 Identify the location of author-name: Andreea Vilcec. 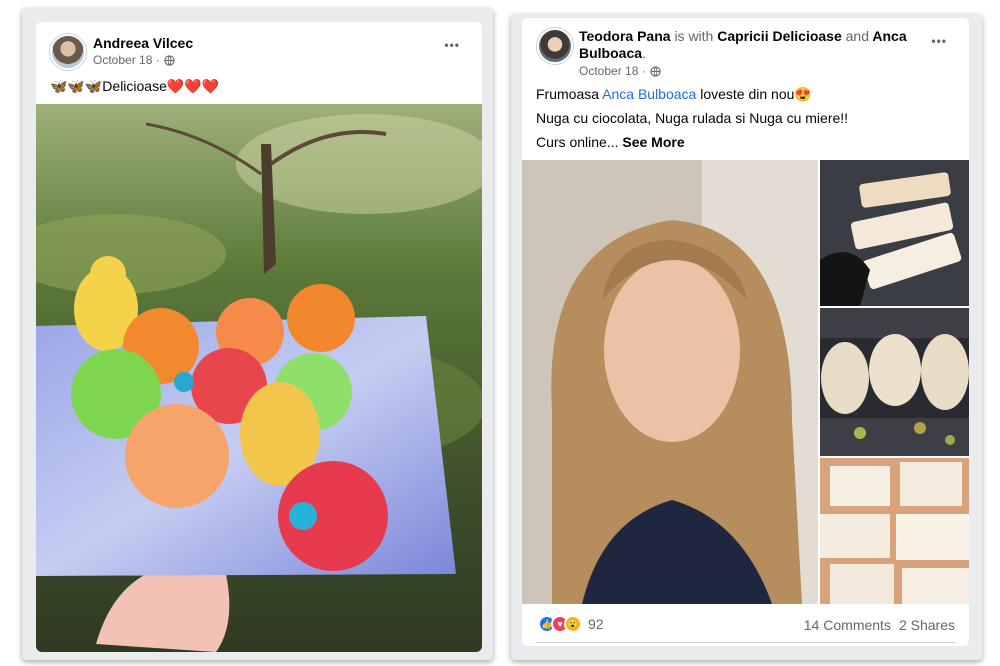
(143, 43).